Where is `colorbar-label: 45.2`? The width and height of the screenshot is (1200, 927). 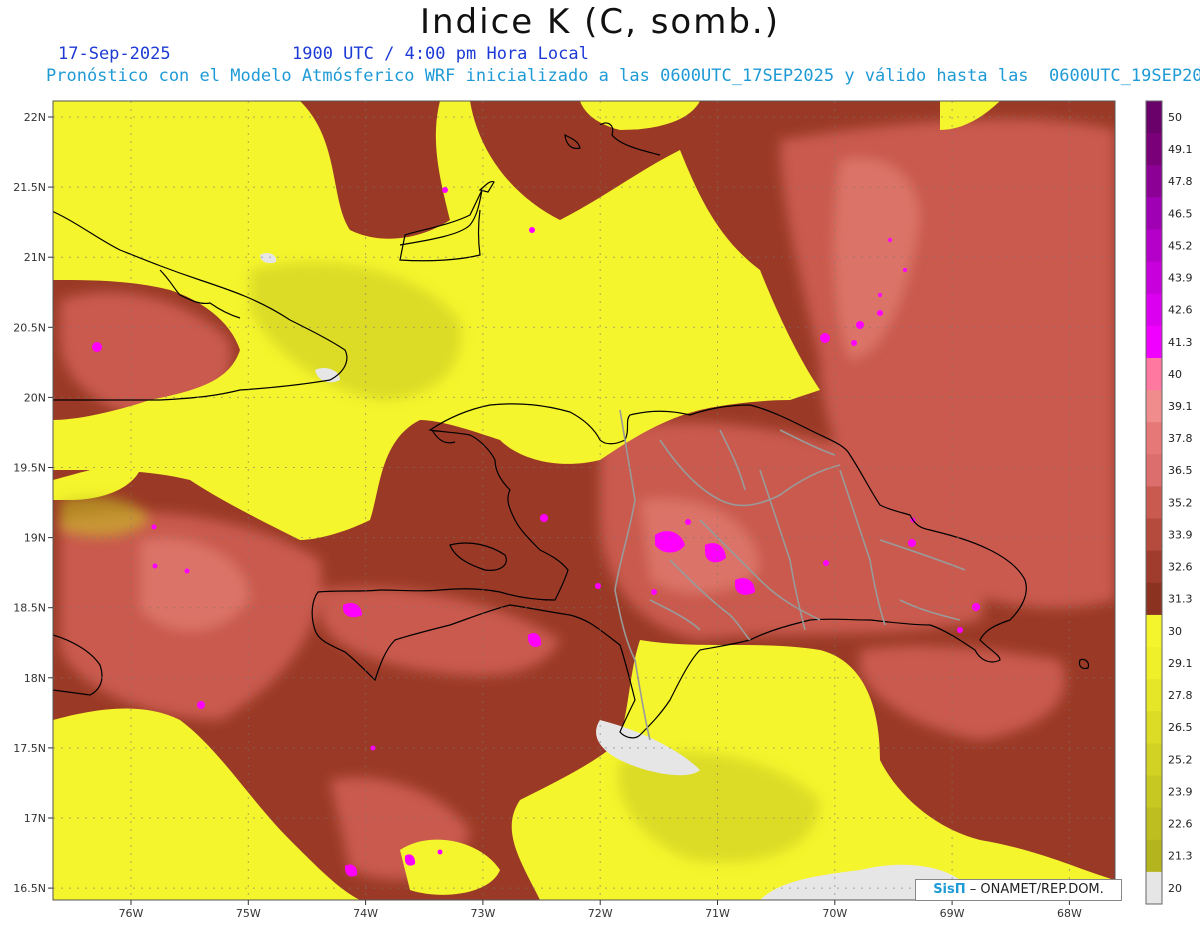 colorbar-label: 45.2 is located at coordinates (1180, 245).